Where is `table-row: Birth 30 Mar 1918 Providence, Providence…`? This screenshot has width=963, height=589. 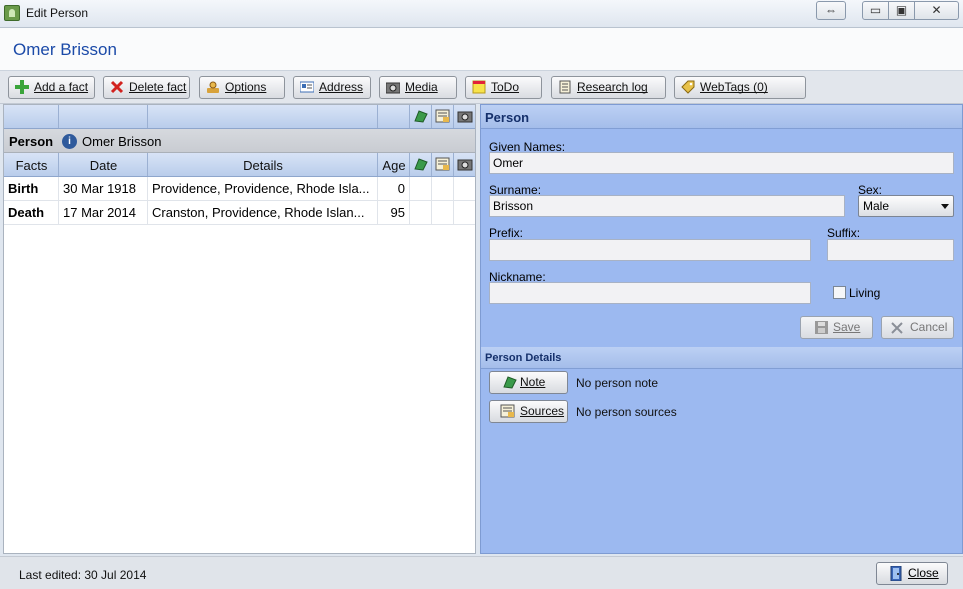 table-row: Birth 30 Mar 1918 Providence, Providence… is located at coordinates (239, 189).